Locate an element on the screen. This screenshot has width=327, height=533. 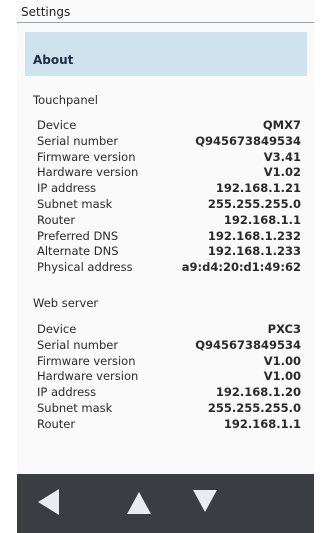
info-row: Alternate DNS 192.168.1.233 is located at coordinates (169, 252).